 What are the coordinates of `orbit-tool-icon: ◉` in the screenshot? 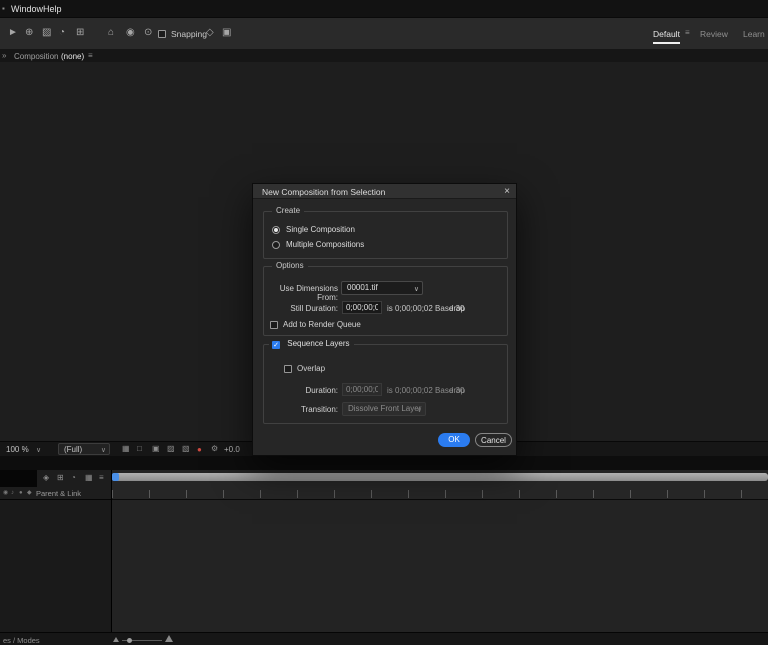 It's located at (130, 33).